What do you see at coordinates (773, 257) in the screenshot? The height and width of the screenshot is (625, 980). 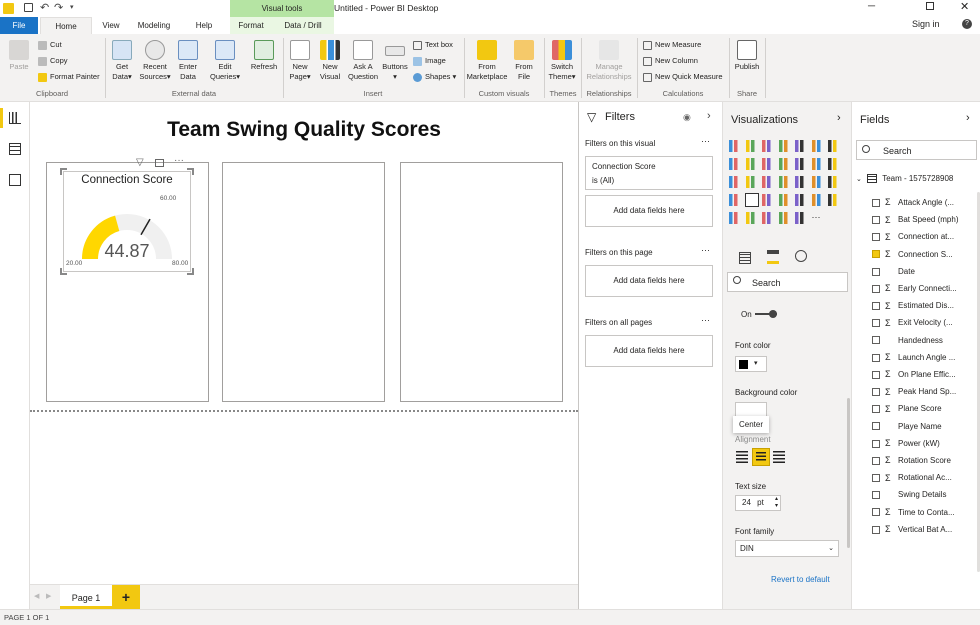 I see `format-paint-roller-icon` at bounding box center [773, 257].